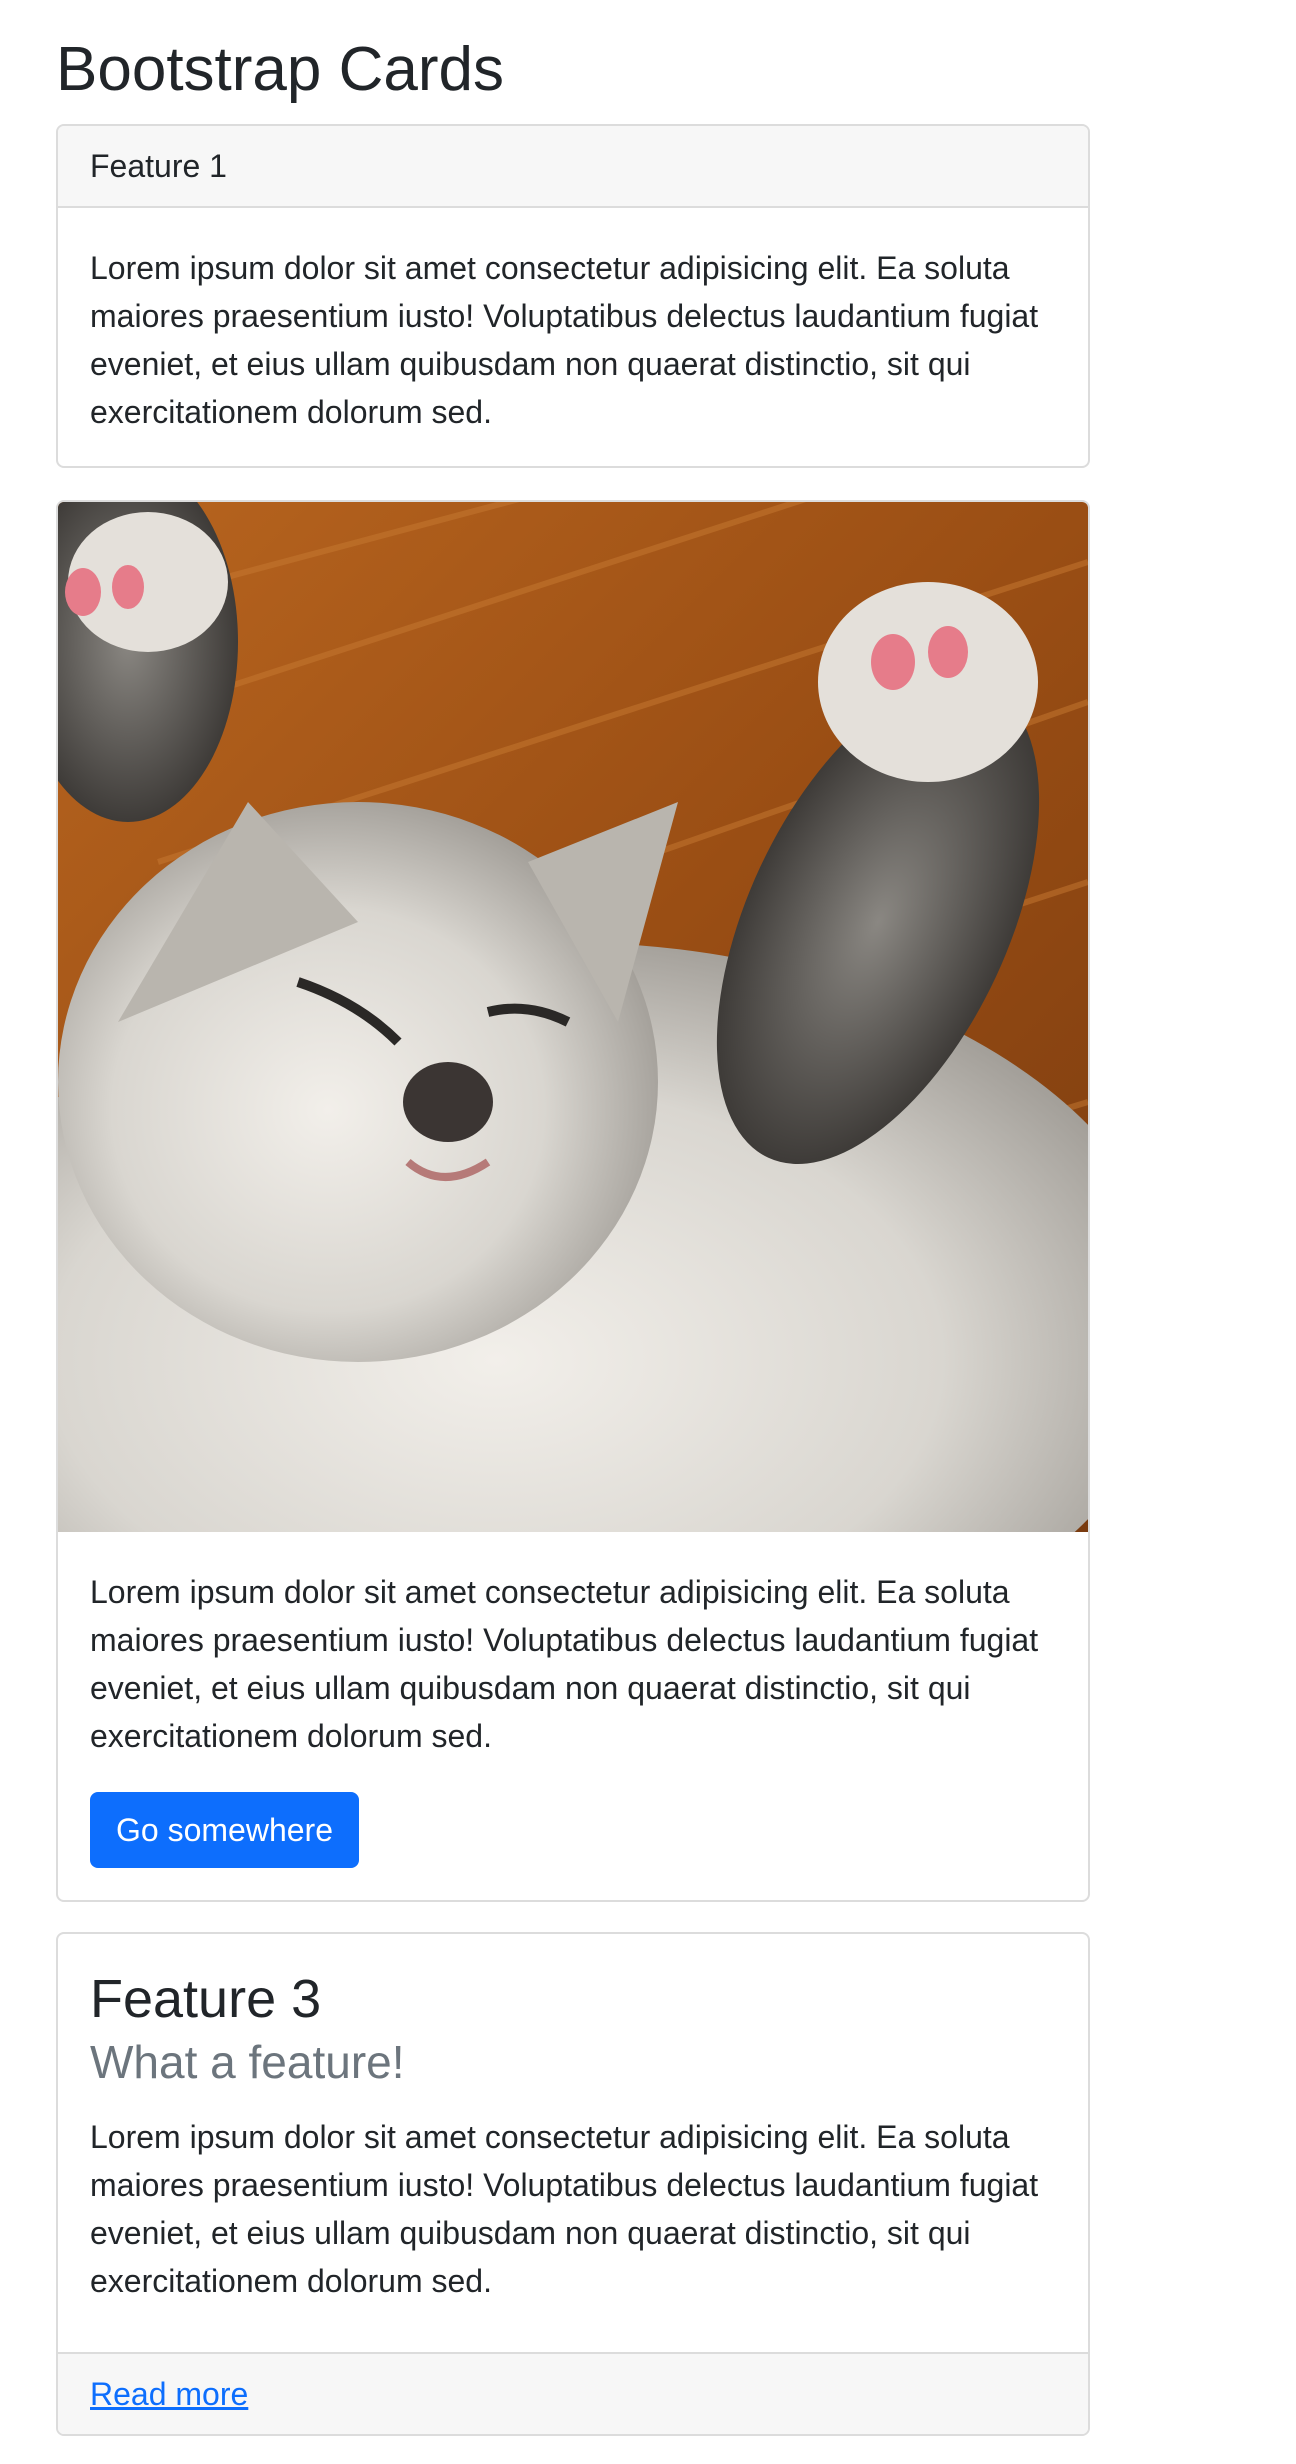 Image resolution: width=1296 pixels, height=2464 pixels. I want to click on go-somewhere-button: Go somewhere, so click(224, 1830).